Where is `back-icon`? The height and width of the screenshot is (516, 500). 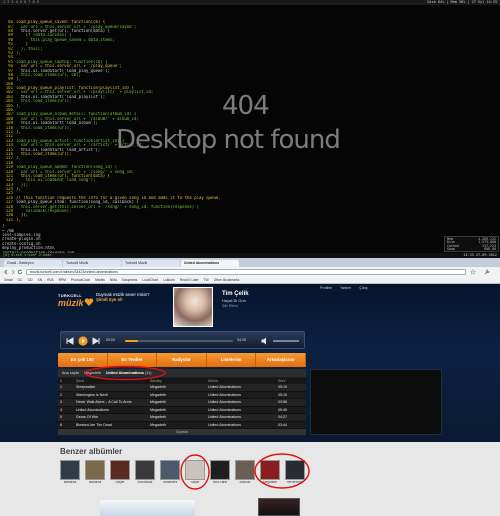
back-icon is located at coordinates (6, 272).